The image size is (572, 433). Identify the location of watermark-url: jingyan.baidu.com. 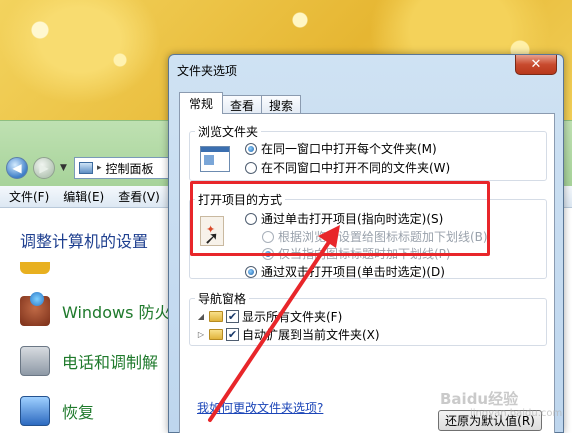
(516, 413).